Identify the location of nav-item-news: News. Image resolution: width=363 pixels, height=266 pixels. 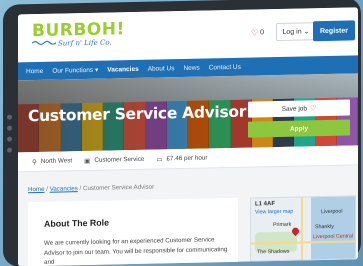
(191, 67).